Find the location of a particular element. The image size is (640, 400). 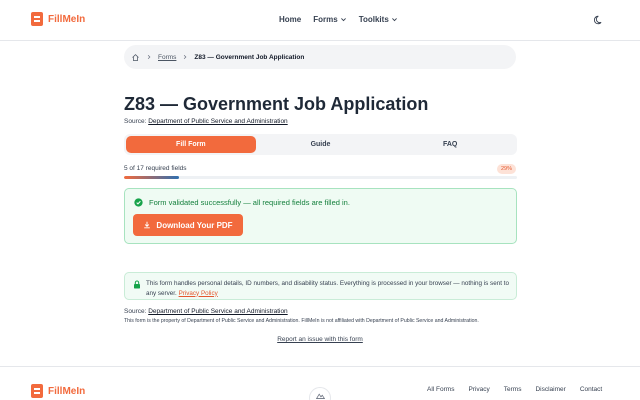

progress-label: 5 of 17 required fields is located at coordinates (155, 168).